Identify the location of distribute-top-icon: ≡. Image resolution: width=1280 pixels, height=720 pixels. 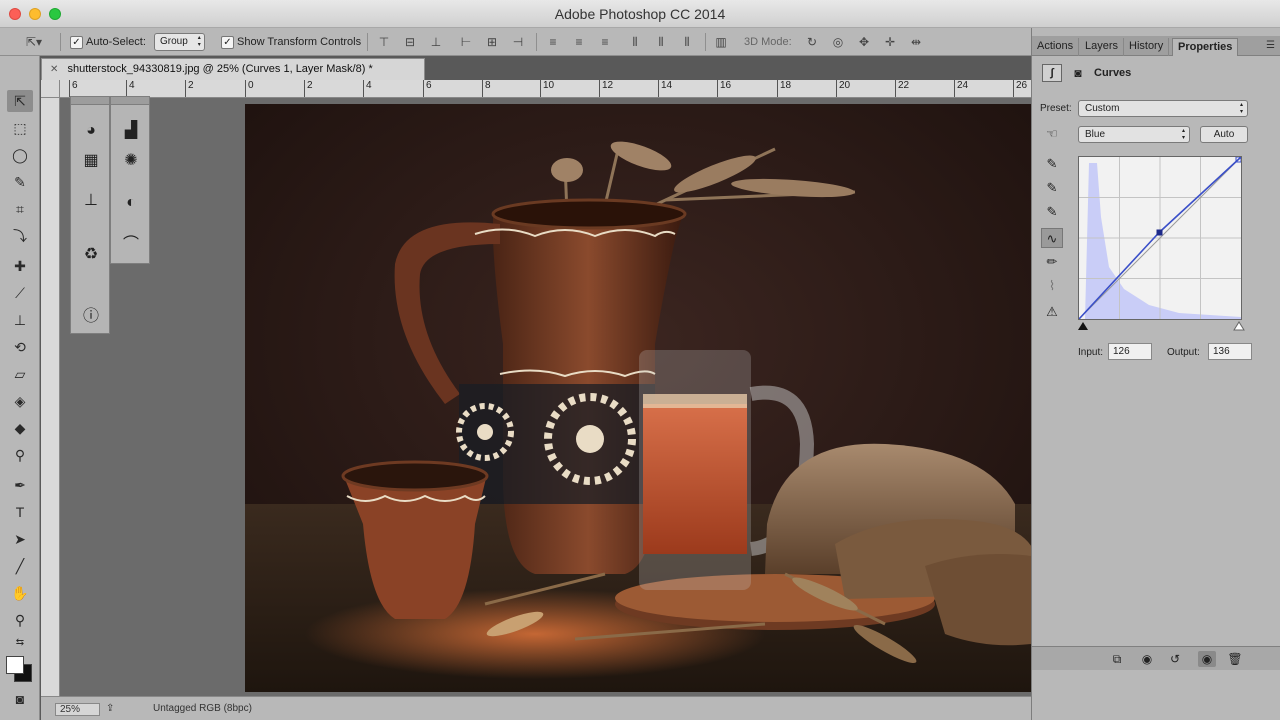
(553, 42).